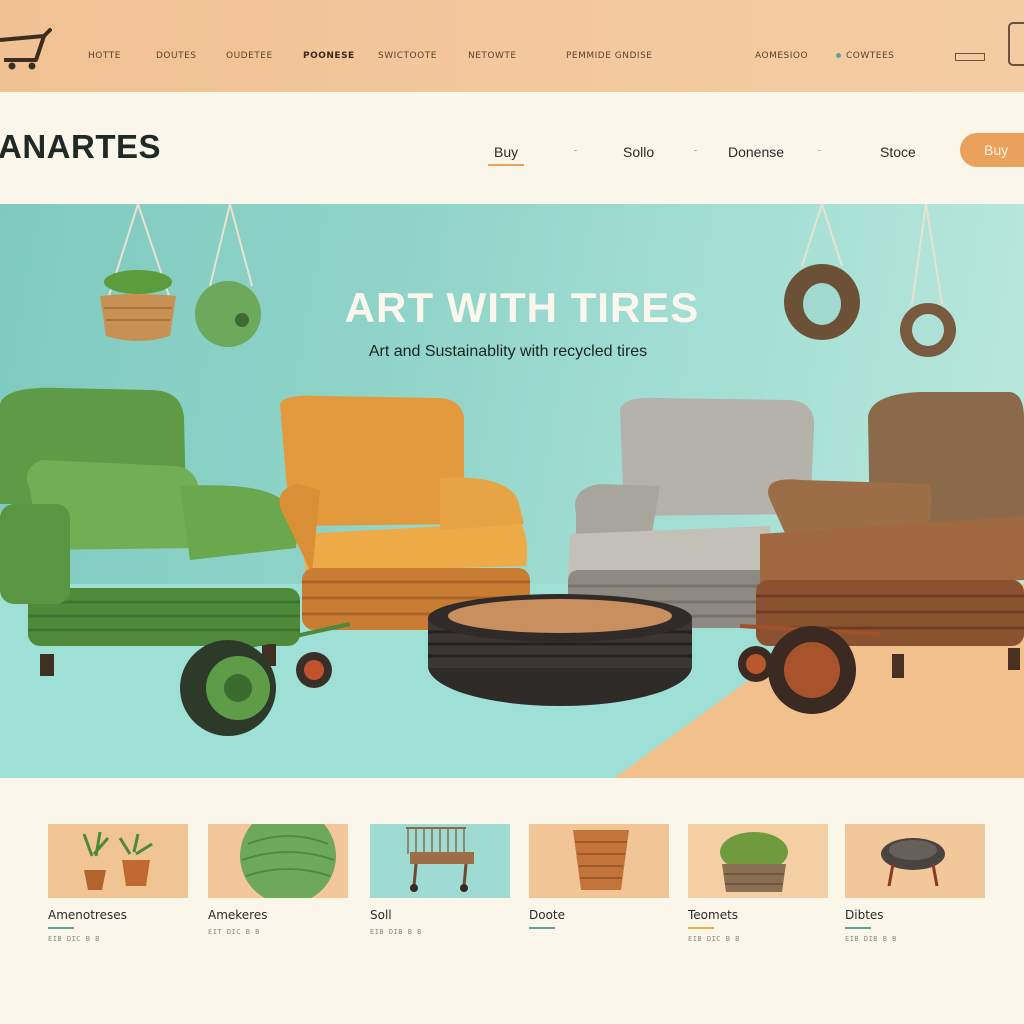 This screenshot has height=1024, width=1024. I want to click on product-card: Teomets EIB DIC B B, so click(758, 883).